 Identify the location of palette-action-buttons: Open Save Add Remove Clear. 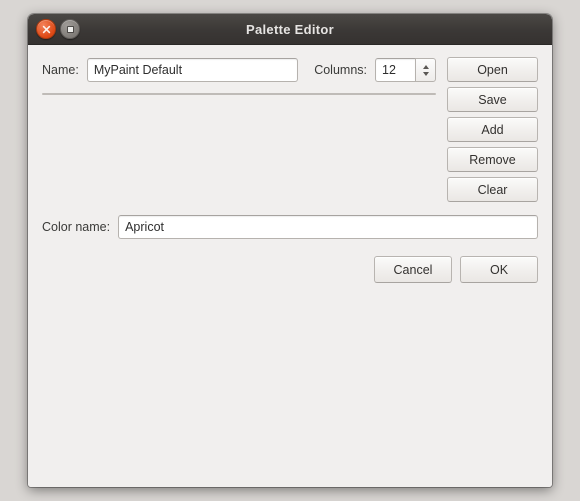
(492, 129).